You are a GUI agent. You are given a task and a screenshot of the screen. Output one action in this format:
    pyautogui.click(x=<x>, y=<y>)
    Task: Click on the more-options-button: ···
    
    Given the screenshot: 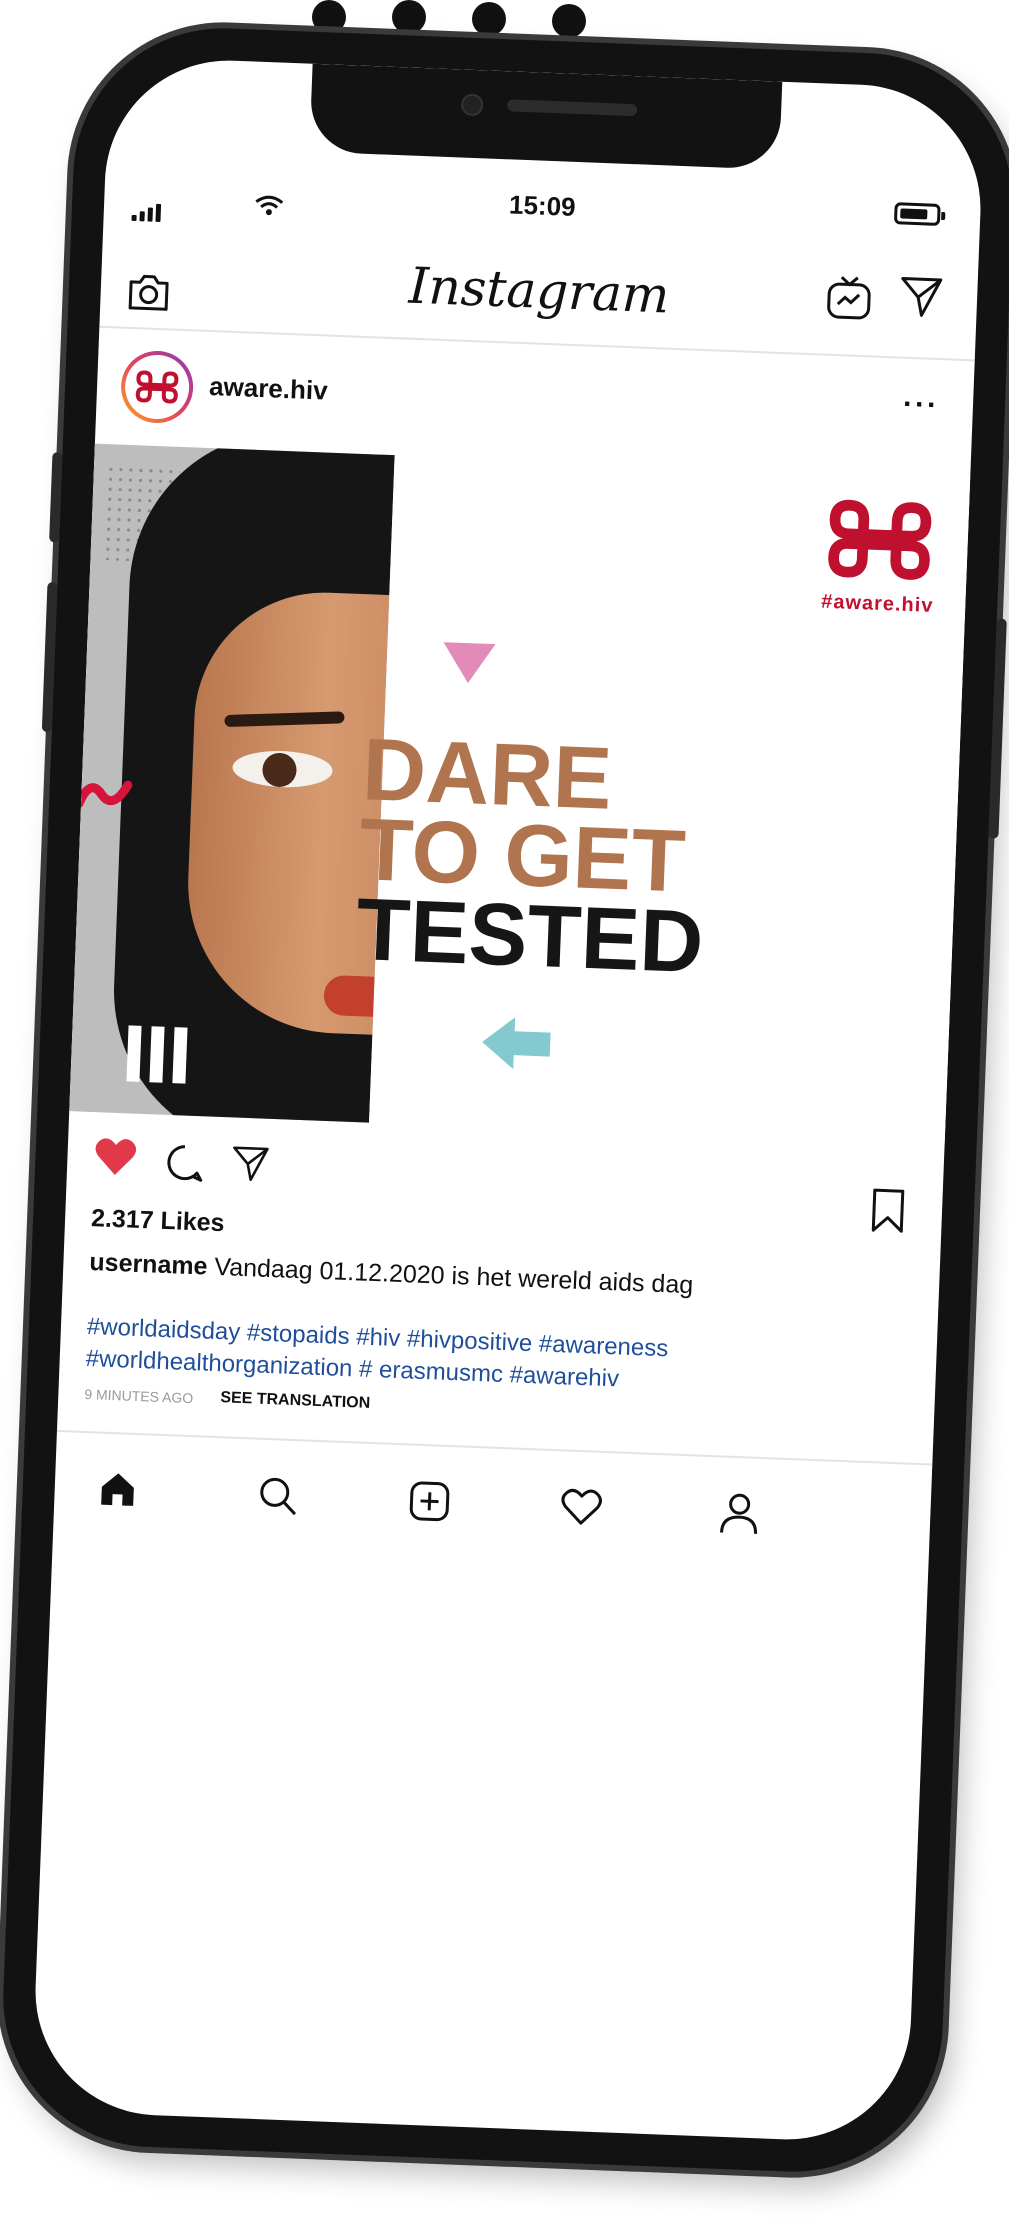 What is the action you would take?
    pyautogui.click(x=920, y=405)
    